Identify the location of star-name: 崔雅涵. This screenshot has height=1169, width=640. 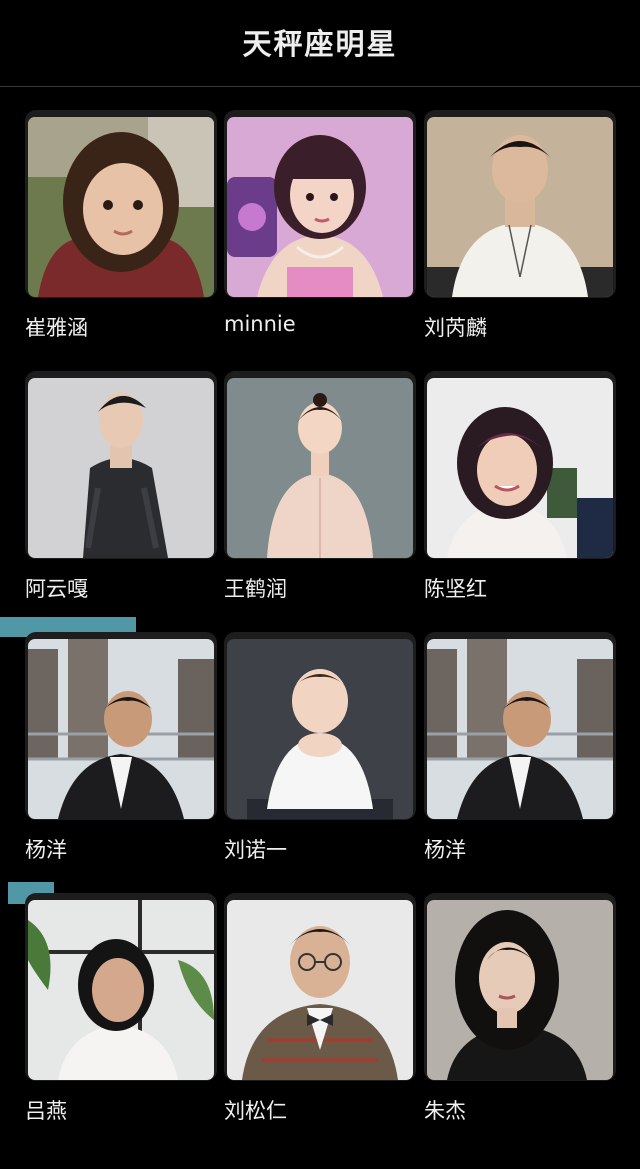
(56, 328).